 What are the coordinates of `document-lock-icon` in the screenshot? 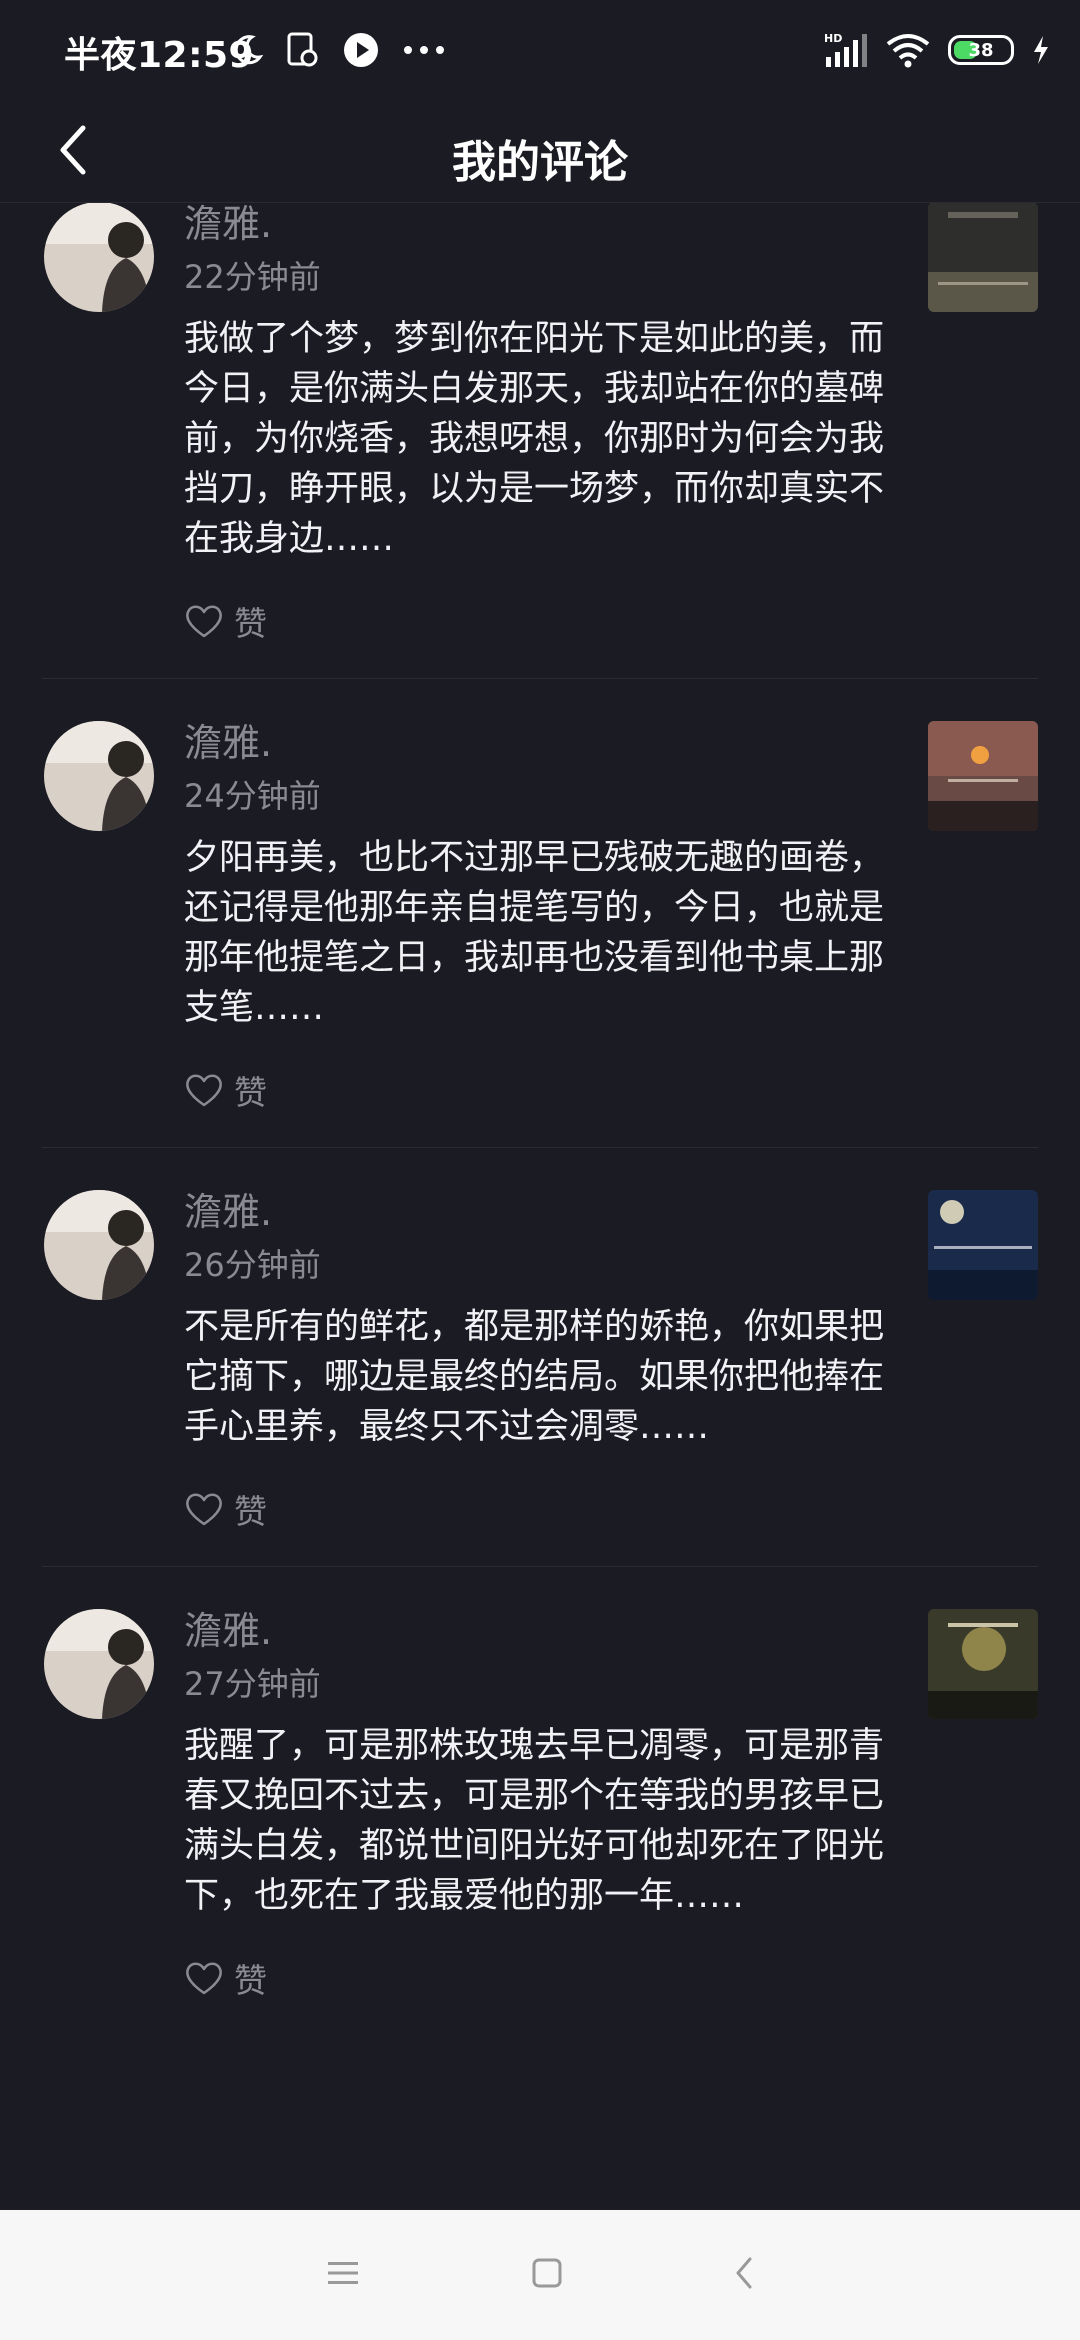 It's located at (303, 50).